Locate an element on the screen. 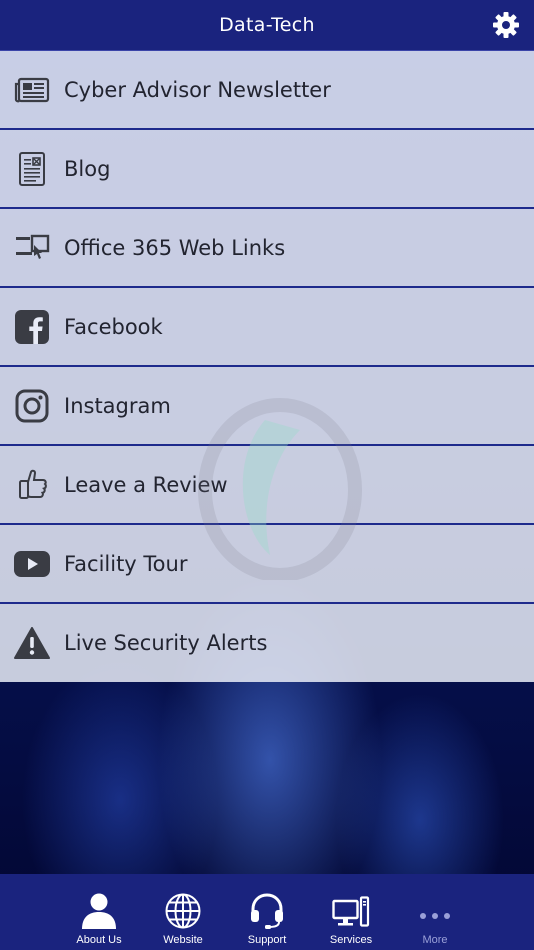  menu-item-review: Leave a Review is located at coordinates (267, 485).